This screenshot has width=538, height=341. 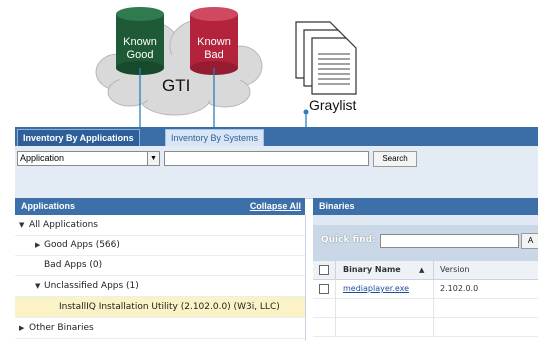 What do you see at coordinates (63, 225) in the screenshot?
I see `tree-item-label: All Applications` at bounding box center [63, 225].